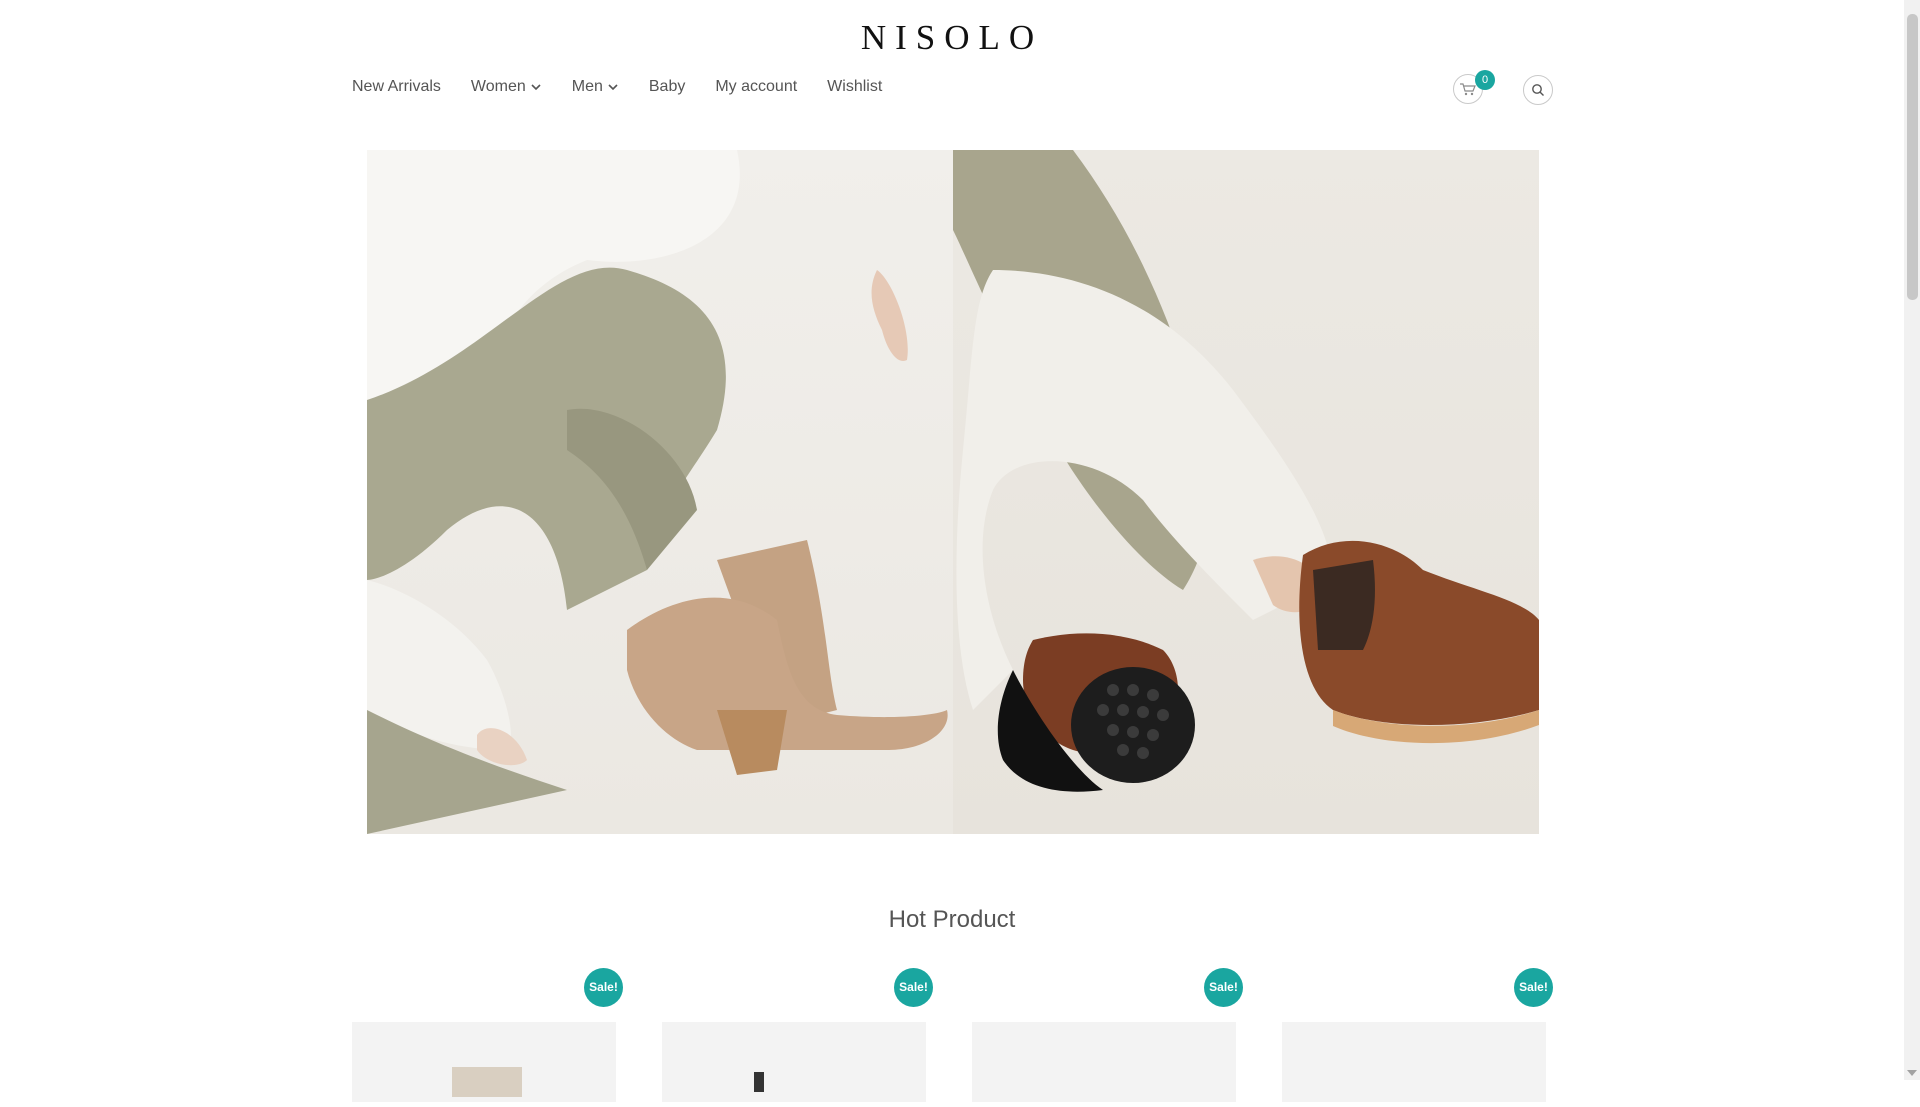 The width and height of the screenshot is (1920, 1107). Describe the element at coordinates (1912, 157) in the screenshot. I see `scrollbar-thumb` at that location.